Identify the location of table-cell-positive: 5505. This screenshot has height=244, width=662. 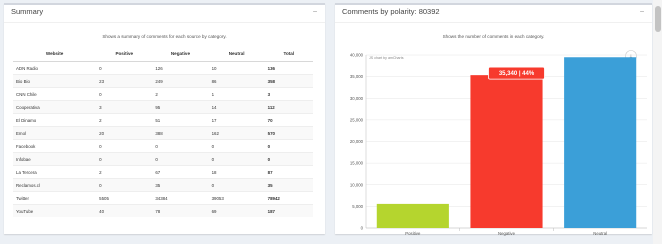
(124, 198).